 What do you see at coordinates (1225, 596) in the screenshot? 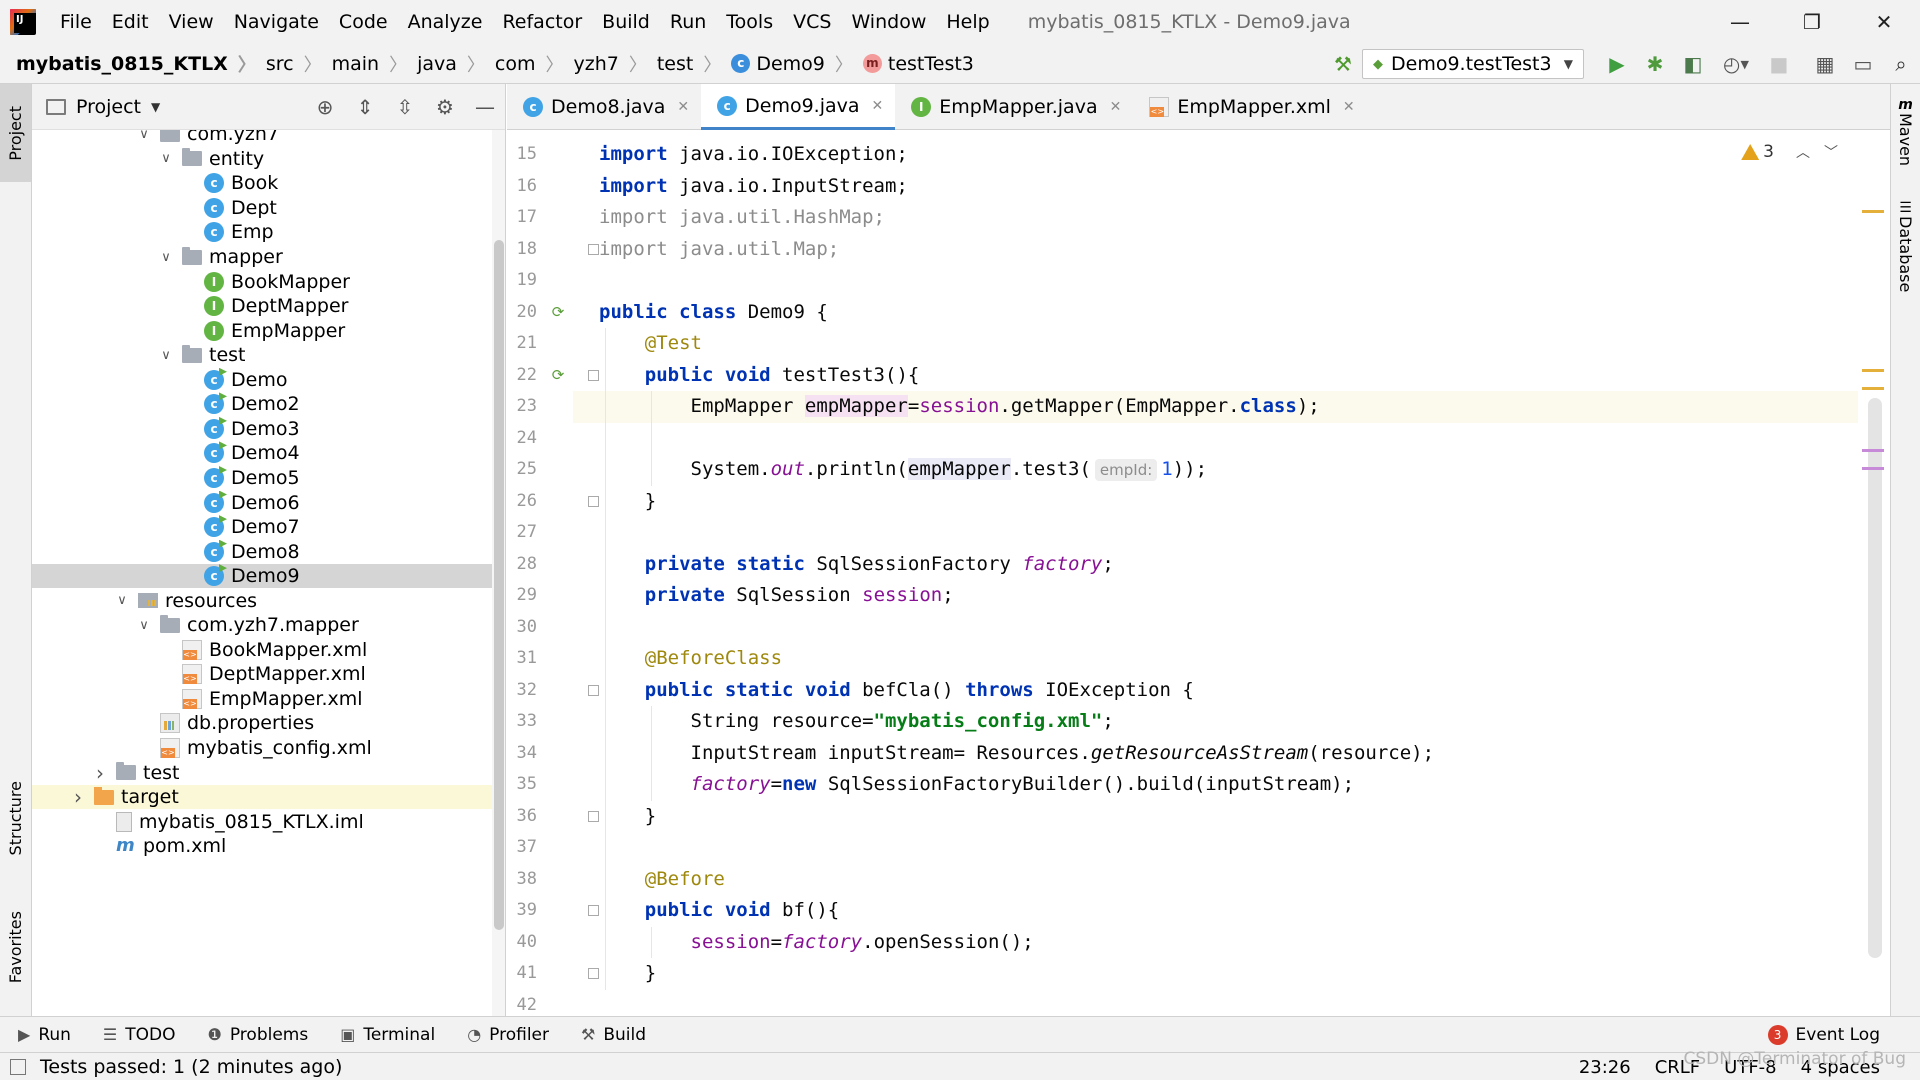
I see `code-line: private SqlSession session;` at bounding box center [1225, 596].